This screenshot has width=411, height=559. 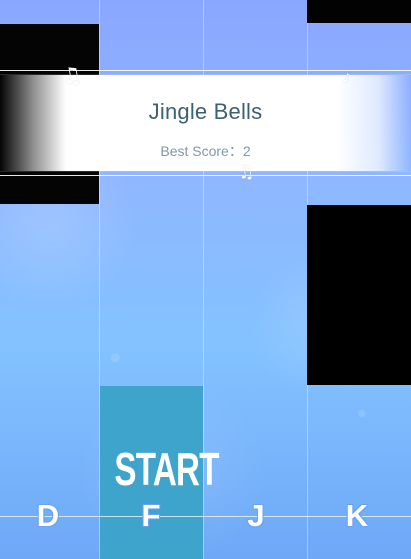 I want to click on key-j-label: J, so click(x=256, y=515).